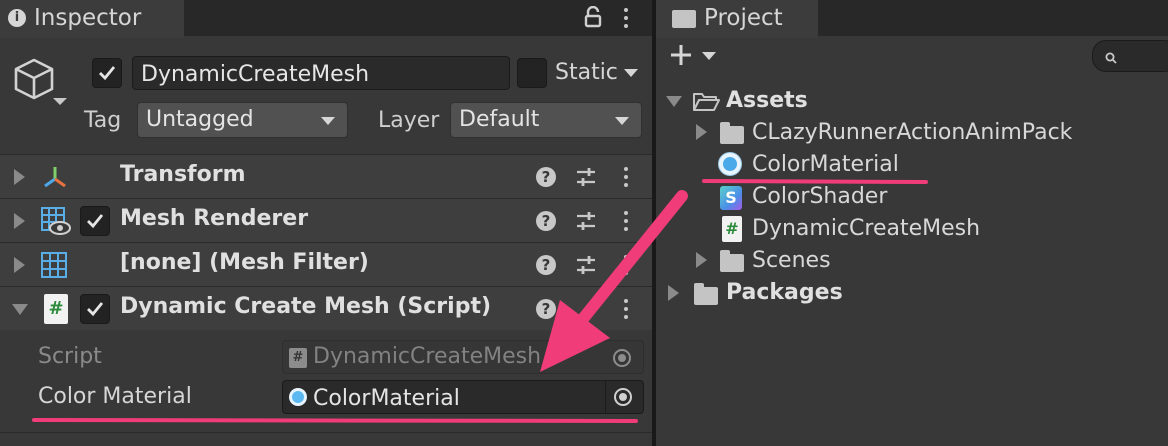 The image size is (1168, 446). Describe the element at coordinates (632, 258) in the screenshot. I see `annotation-arrow-shaft` at that location.